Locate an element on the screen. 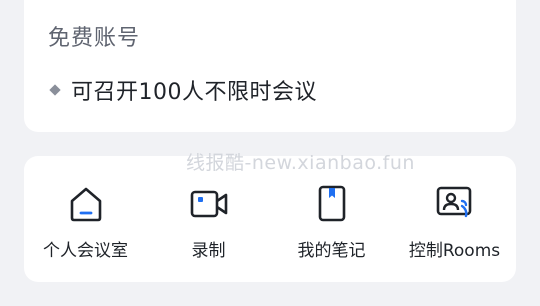 This screenshot has height=306, width=540. my-notes-button: 我的笔记 is located at coordinates (331, 222).